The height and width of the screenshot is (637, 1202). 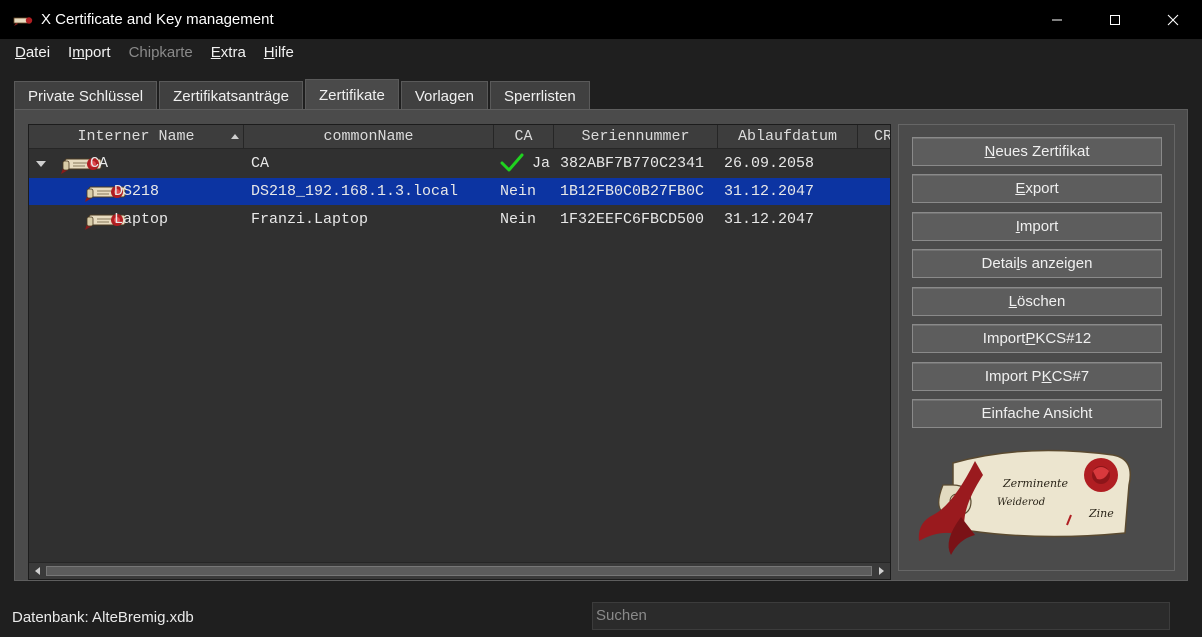 I want to click on mnemonic-letter: K, so click(x=1046, y=376).